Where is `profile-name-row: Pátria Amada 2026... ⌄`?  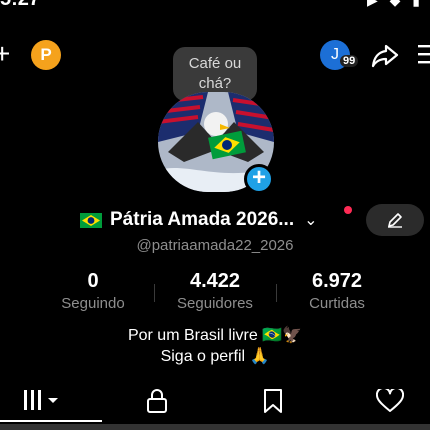 profile-name-row: Pátria Amada 2026... ⌄ is located at coordinates (199, 220).